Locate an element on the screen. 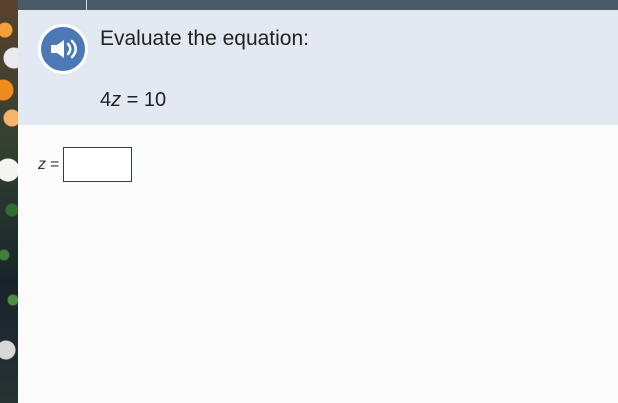 The width and height of the screenshot is (618, 403). answer-variable: z is located at coordinates (42, 164).